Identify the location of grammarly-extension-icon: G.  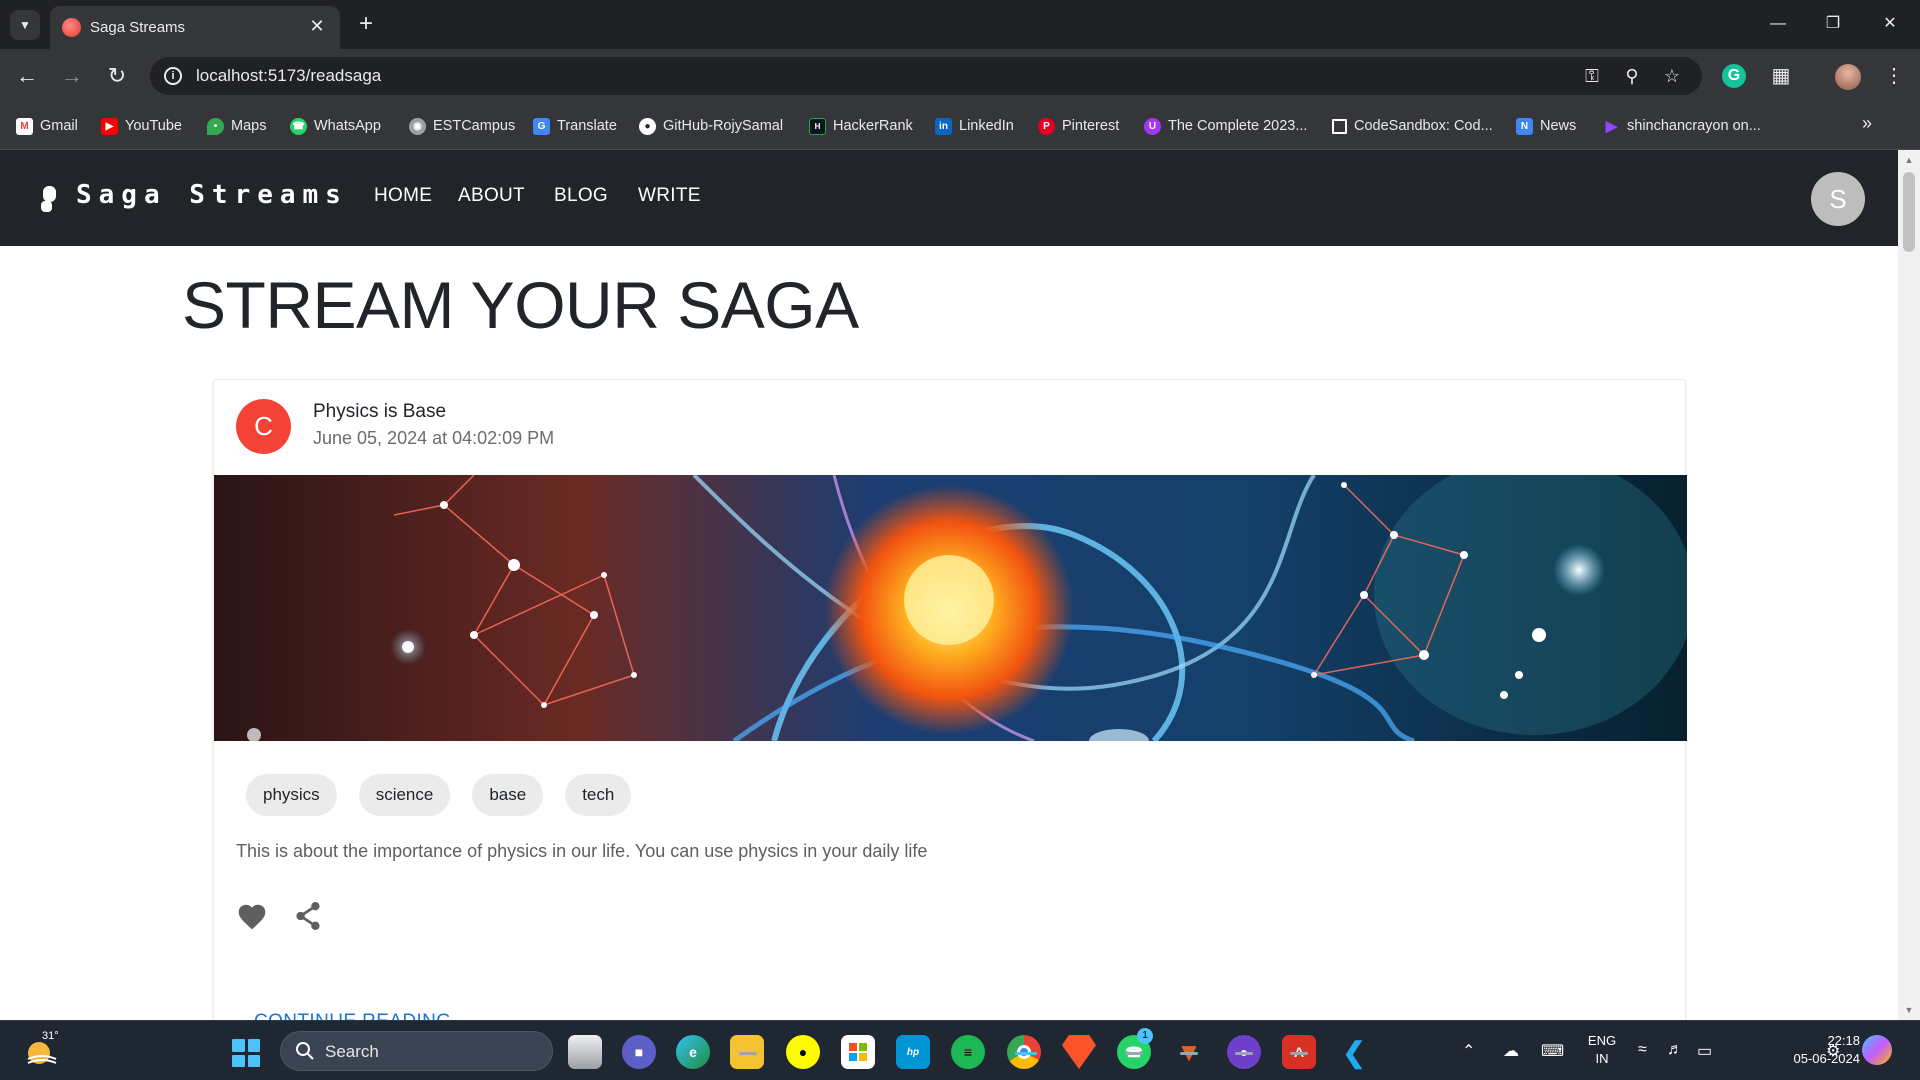
(1734, 76).